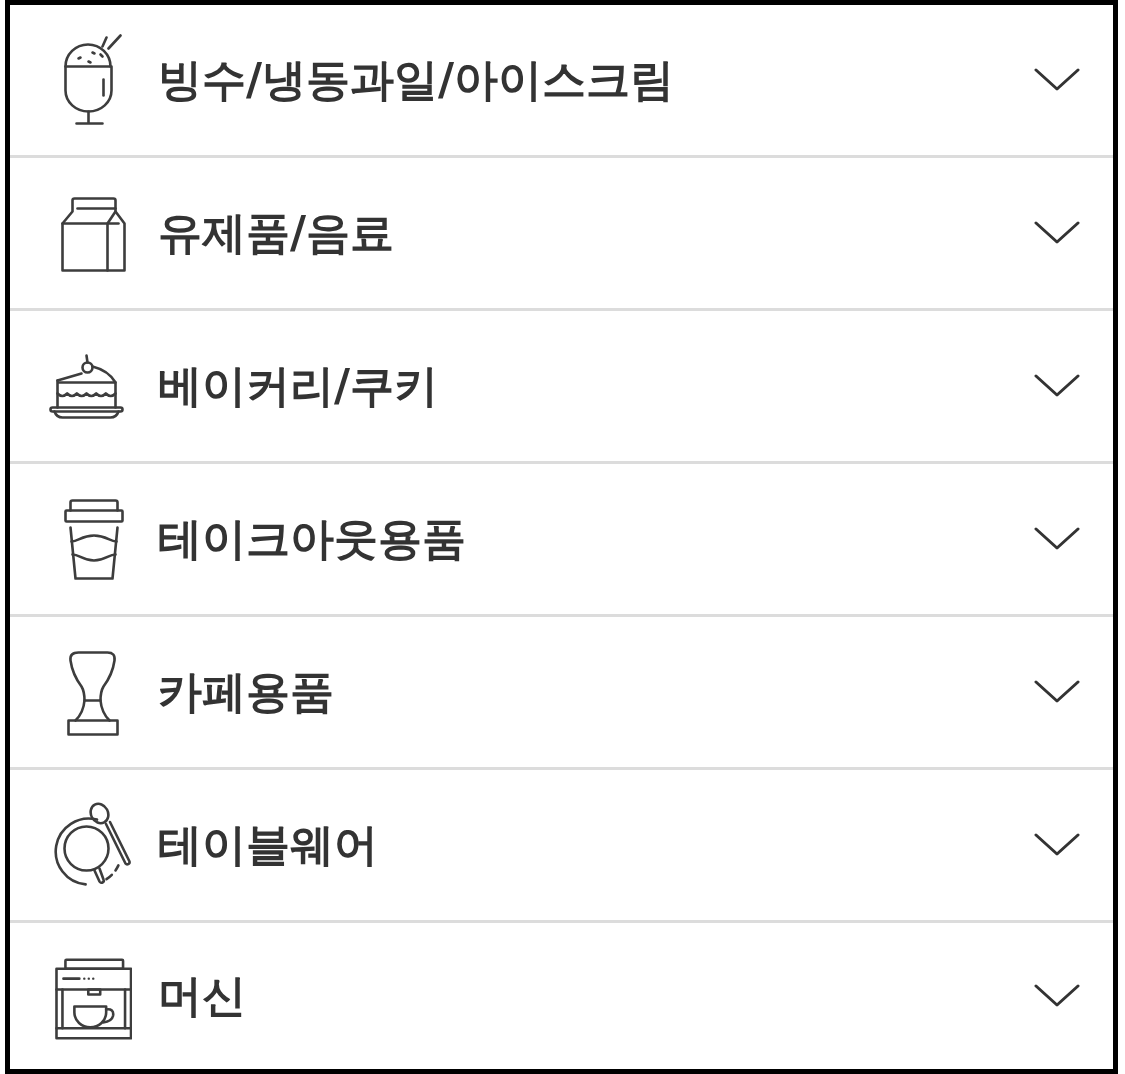 The height and width of the screenshot is (1074, 1125). Describe the element at coordinates (93, 234) in the screenshot. I see `milk-carton-icon` at that location.